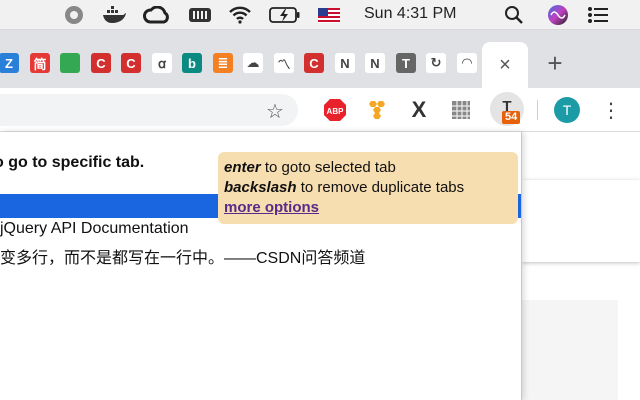 This screenshot has width=640, height=400. What do you see at coordinates (581, 221) in the screenshot?
I see `page-card` at bounding box center [581, 221].